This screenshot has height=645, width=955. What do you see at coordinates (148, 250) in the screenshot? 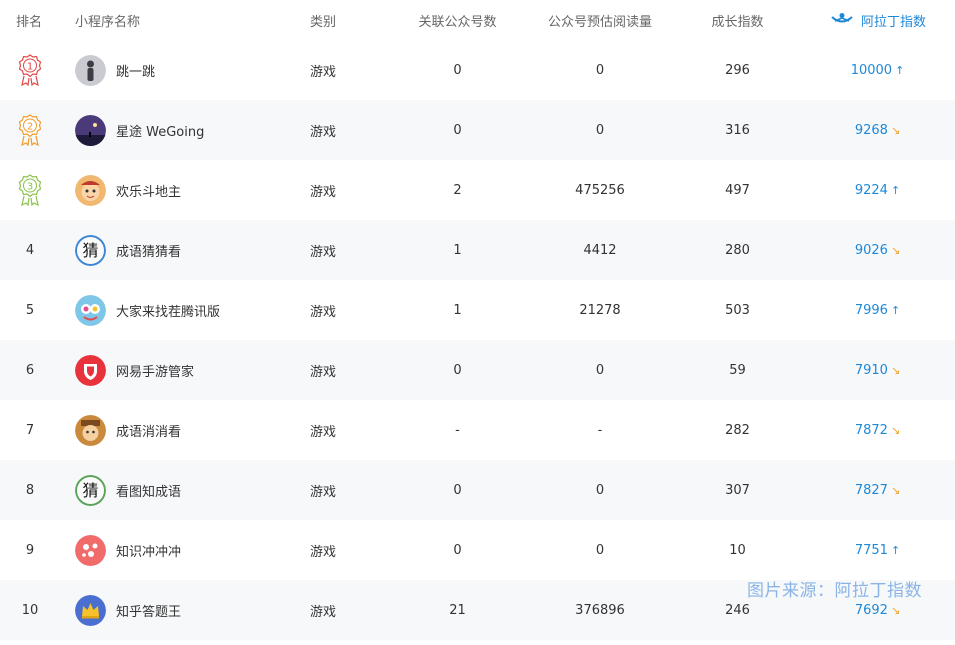
I see `app-name: 成语猜猜看` at bounding box center [148, 250].